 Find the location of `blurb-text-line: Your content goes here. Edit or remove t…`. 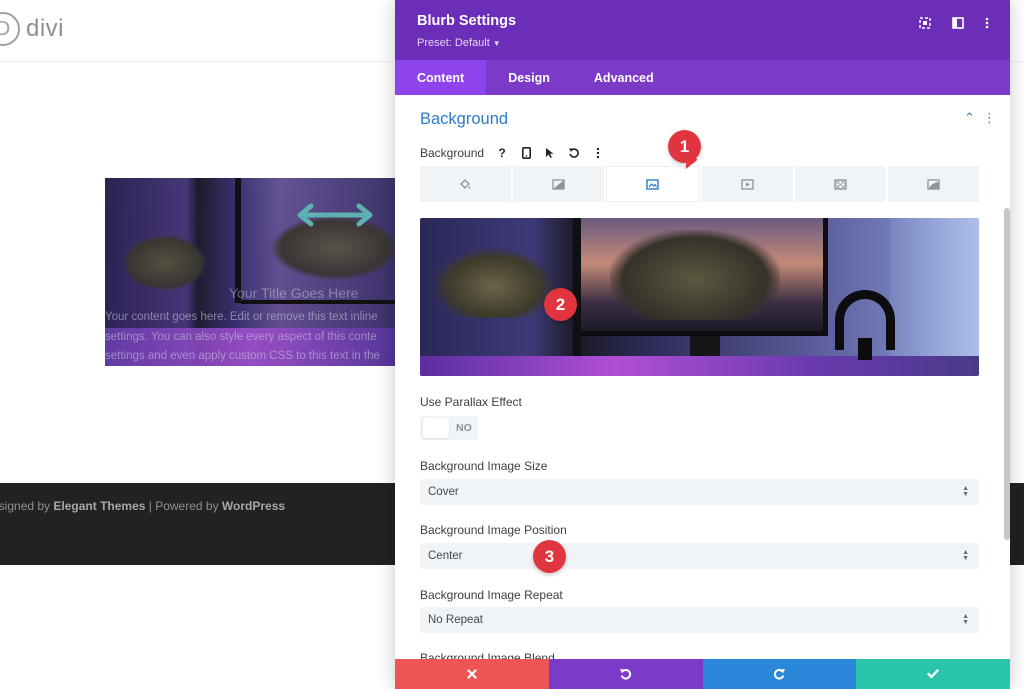

blurb-text-line: Your content goes here. Edit or remove t… is located at coordinates (241, 317).